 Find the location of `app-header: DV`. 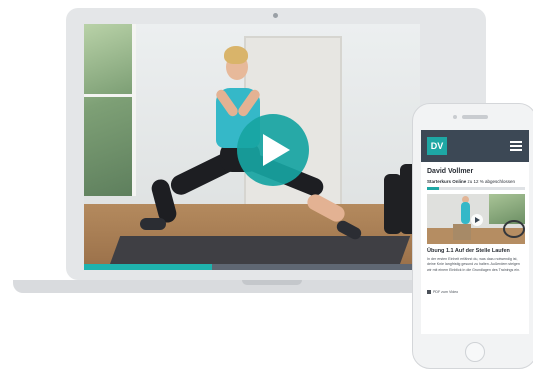

app-header: DV is located at coordinates (475, 146).